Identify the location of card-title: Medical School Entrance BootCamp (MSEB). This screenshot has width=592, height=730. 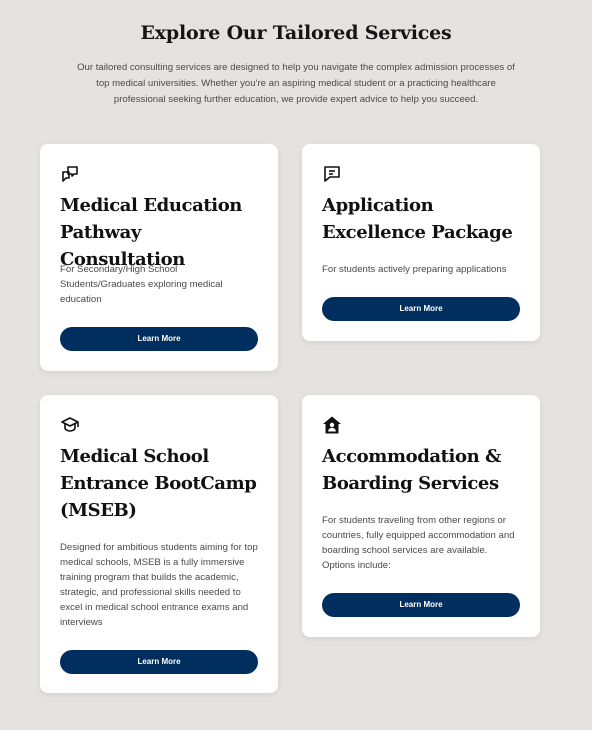
(158, 483).